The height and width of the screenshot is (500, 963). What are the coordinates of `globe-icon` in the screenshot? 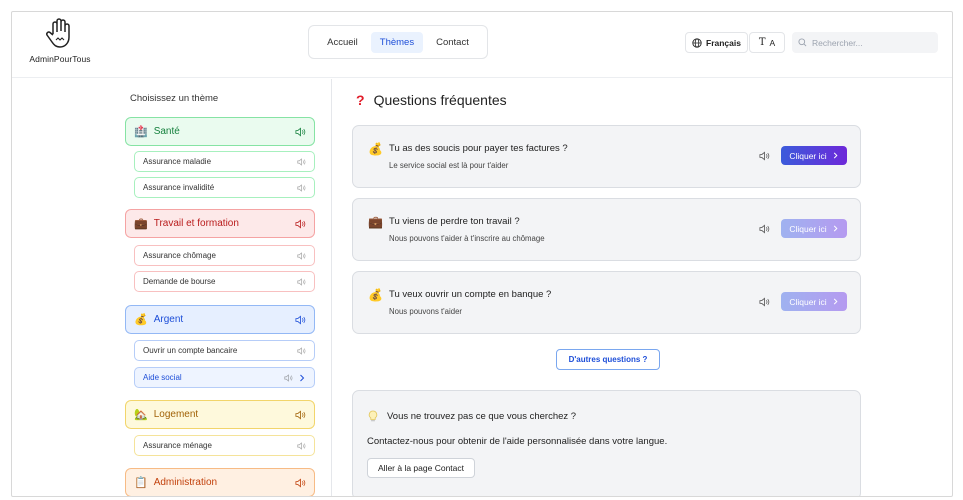 It's located at (697, 42).